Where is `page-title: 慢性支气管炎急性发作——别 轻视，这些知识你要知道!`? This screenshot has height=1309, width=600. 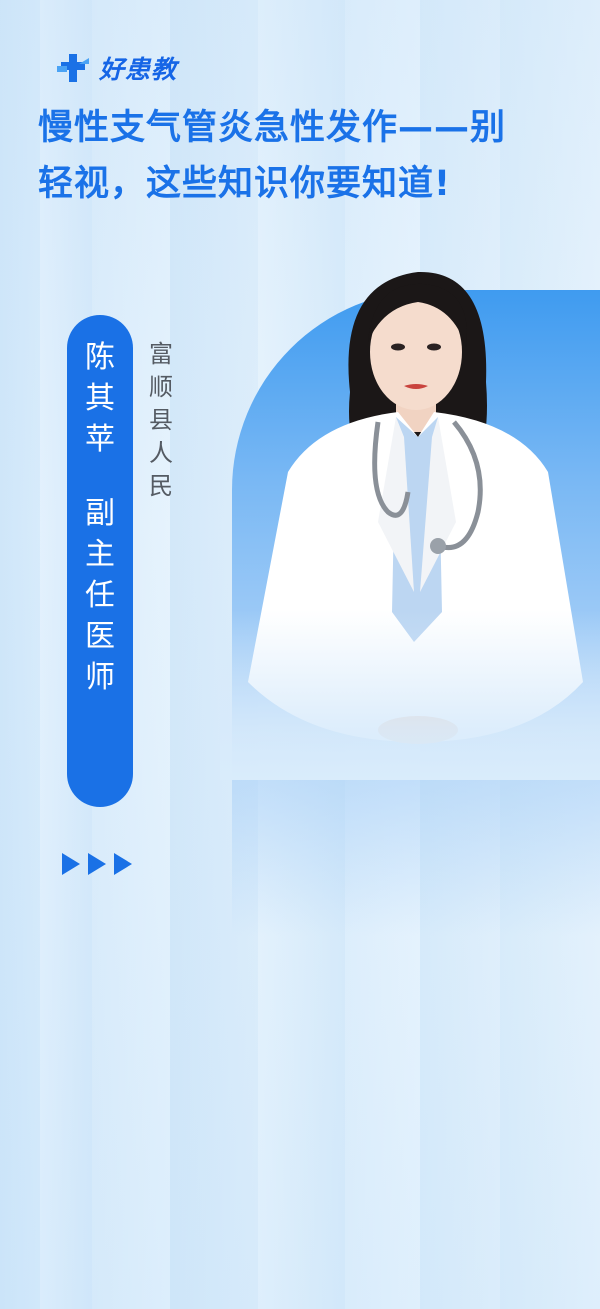
page-title: 慢性支气管炎急性发作——别 轻视，这些知识你要知道! is located at coordinates (310, 156).